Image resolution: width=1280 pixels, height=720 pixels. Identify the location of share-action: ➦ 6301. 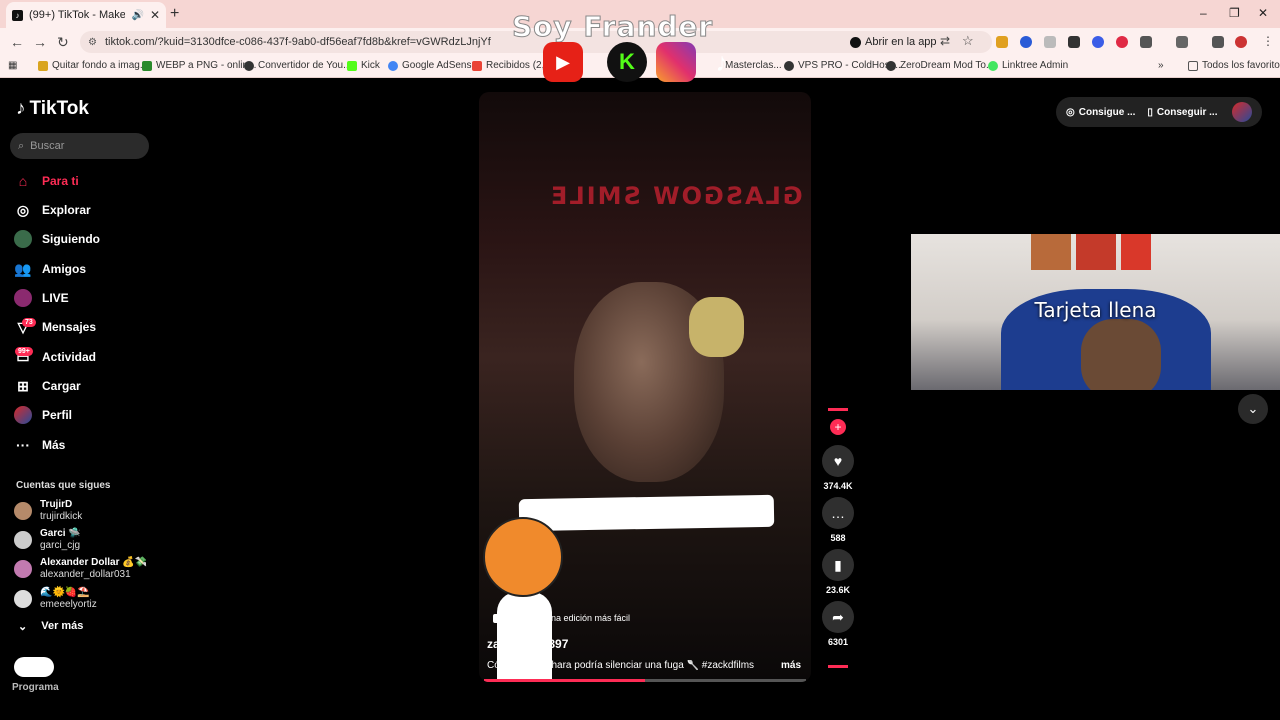
(838, 624).